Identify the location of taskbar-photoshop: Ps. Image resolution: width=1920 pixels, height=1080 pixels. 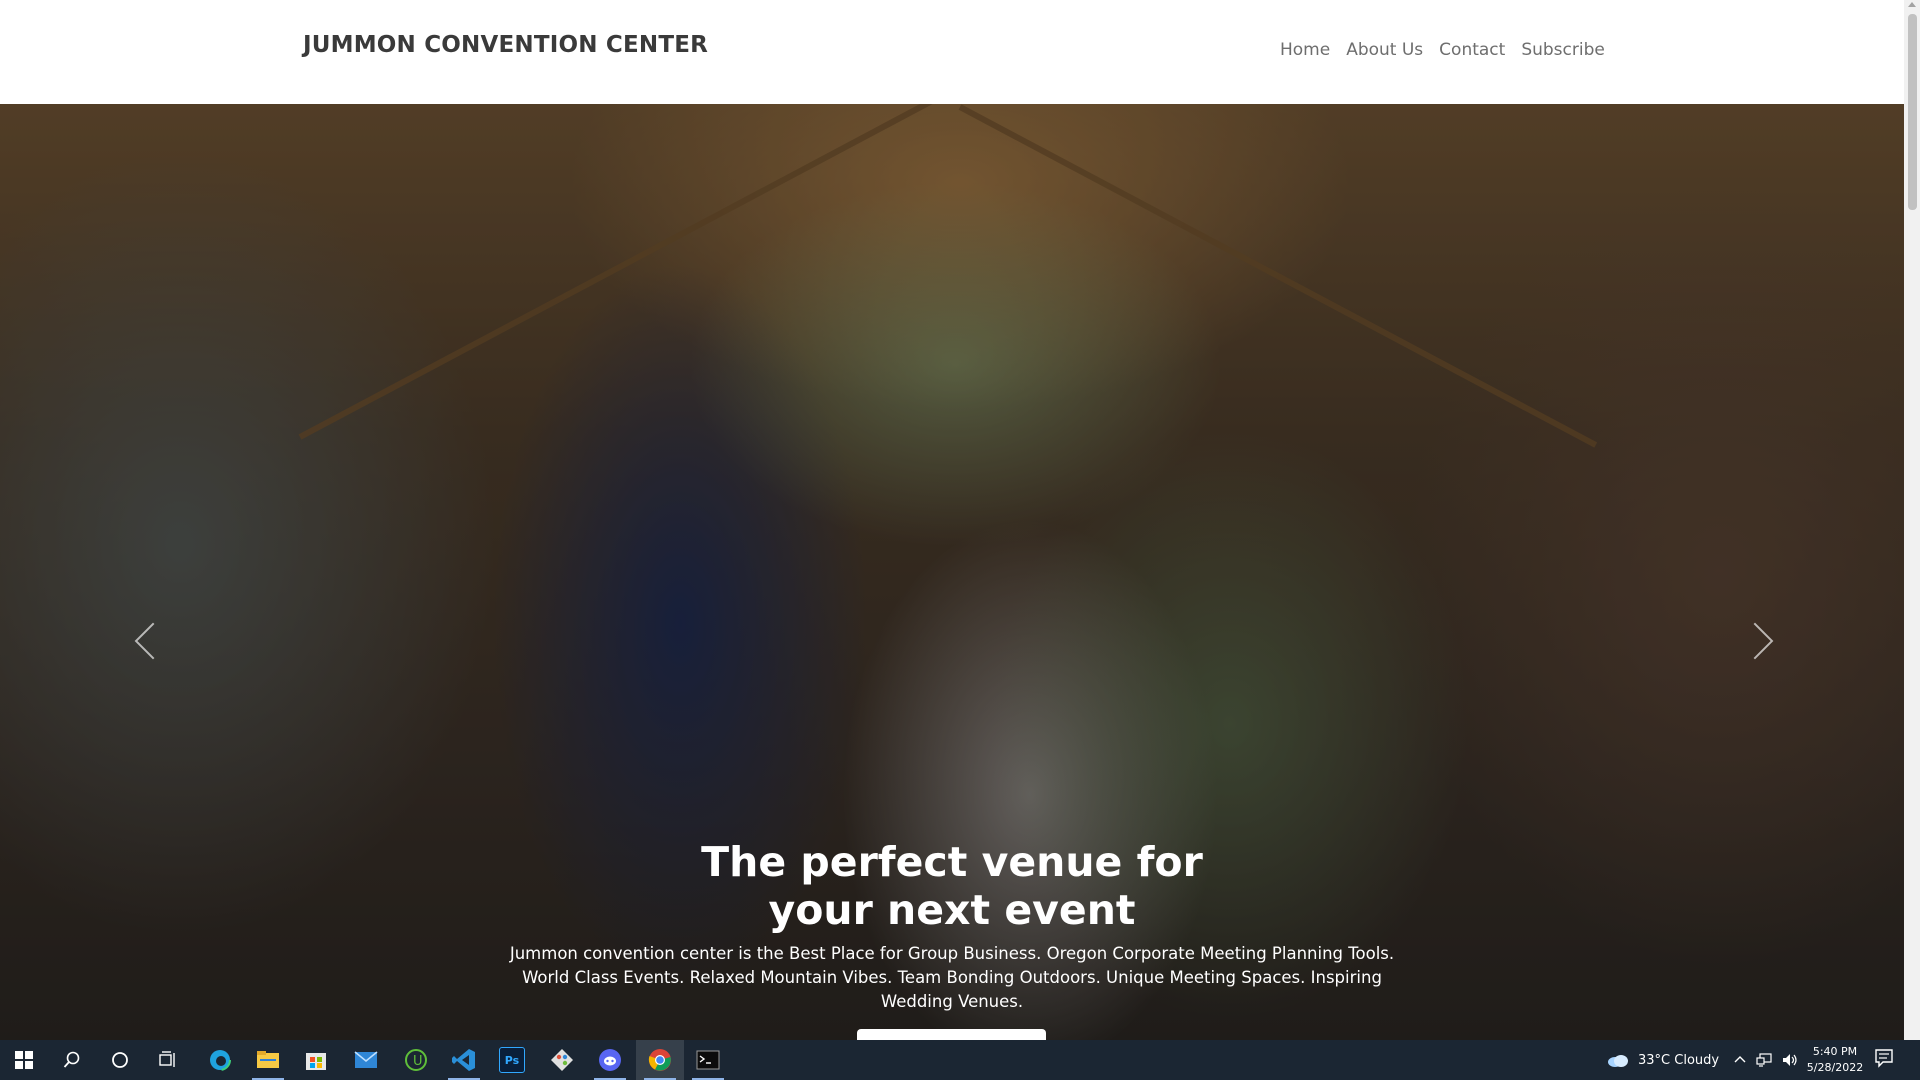
(512, 1060).